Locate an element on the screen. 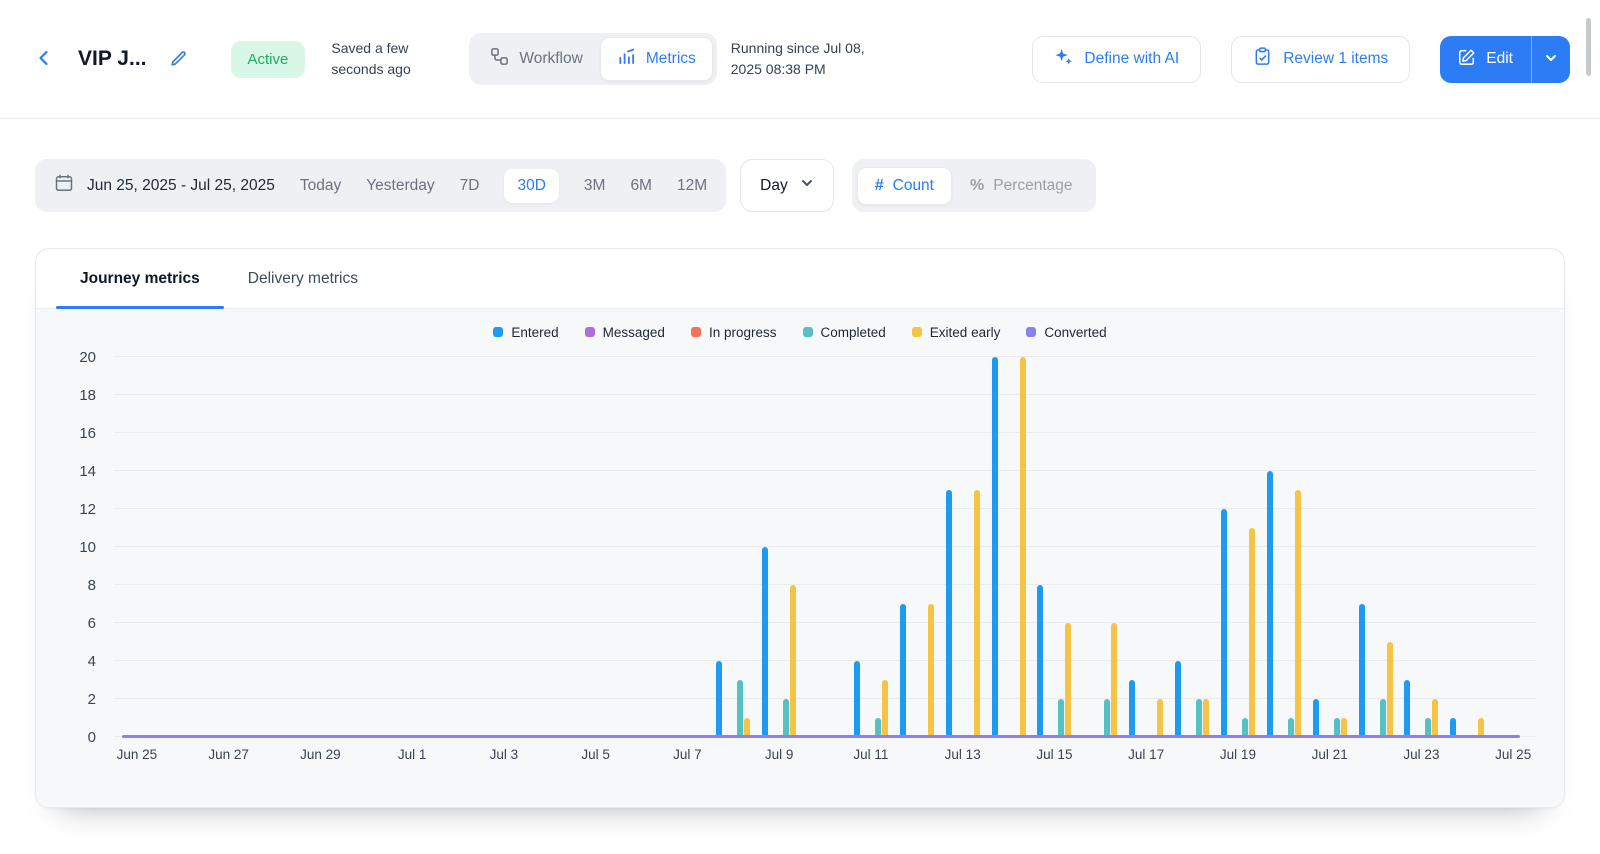  legend-label: Entered is located at coordinates (535, 332).